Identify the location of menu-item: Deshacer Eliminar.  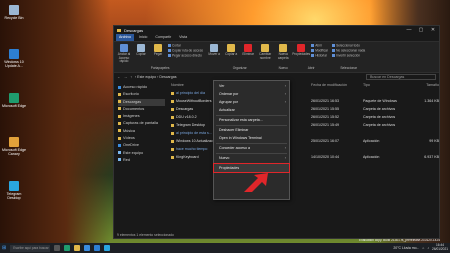
(251, 130).